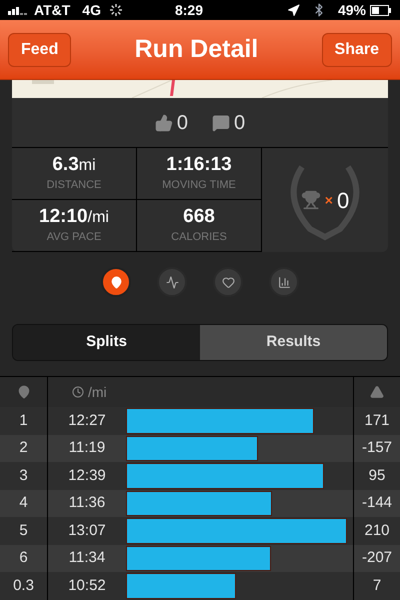 This screenshot has width=400, height=600. What do you see at coordinates (87, 558) in the screenshot?
I see `pace-cell-text: 11:34` at bounding box center [87, 558].